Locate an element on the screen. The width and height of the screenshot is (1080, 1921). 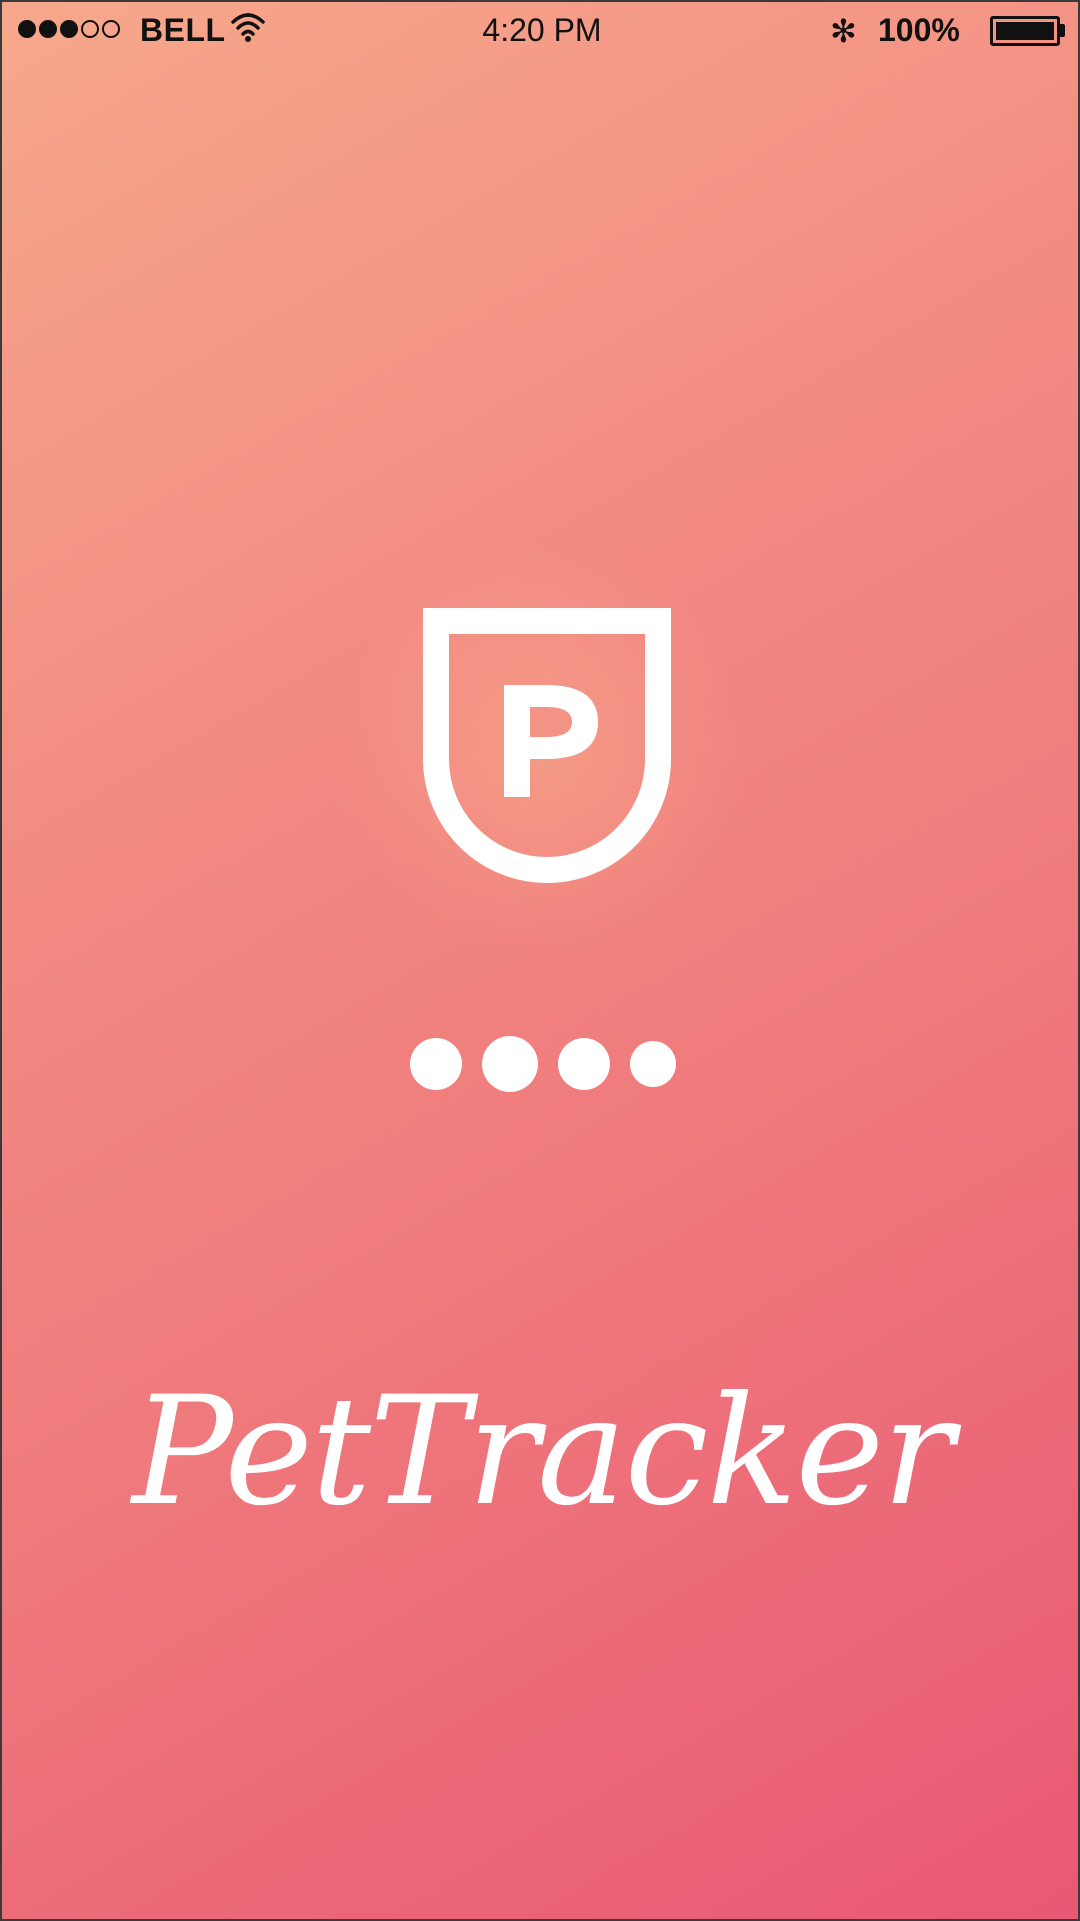
battery-level-fill is located at coordinates (1025, 31).